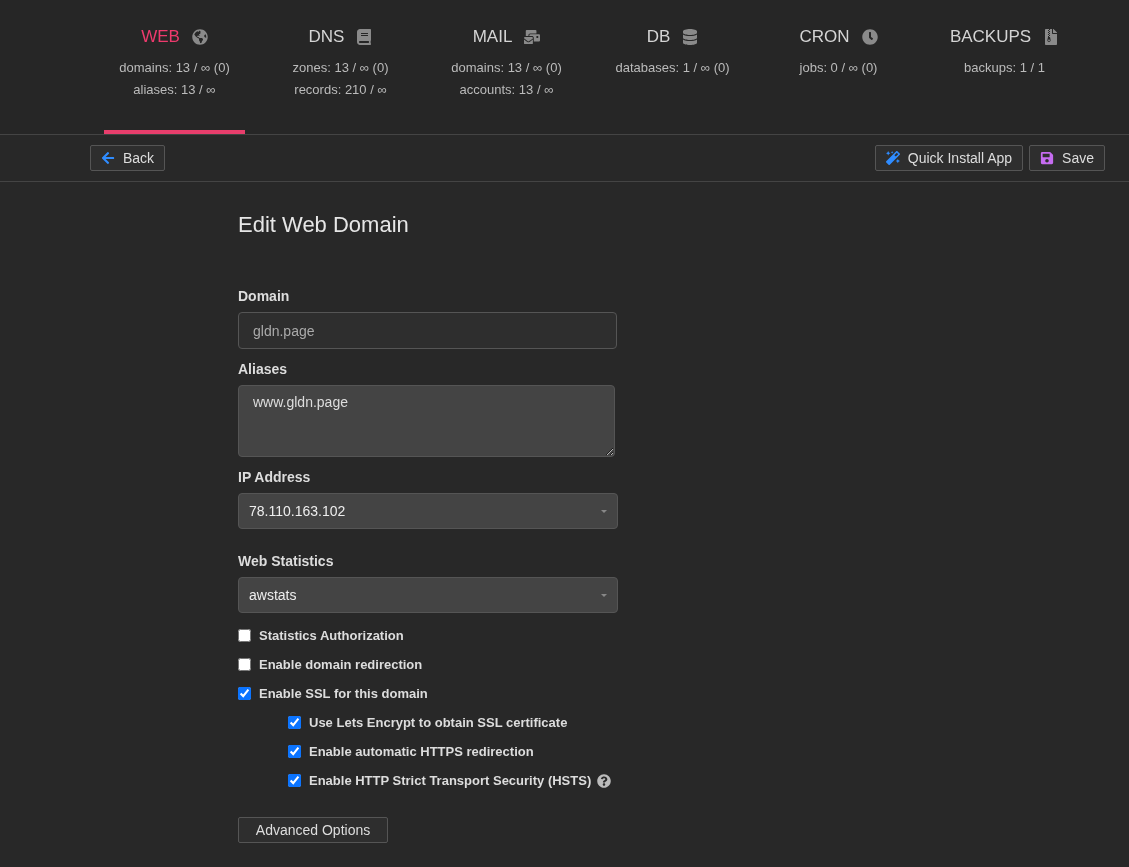 The image size is (1129, 867). What do you see at coordinates (324, 225) in the screenshot?
I see `page-title: Edit Web Domain` at bounding box center [324, 225].